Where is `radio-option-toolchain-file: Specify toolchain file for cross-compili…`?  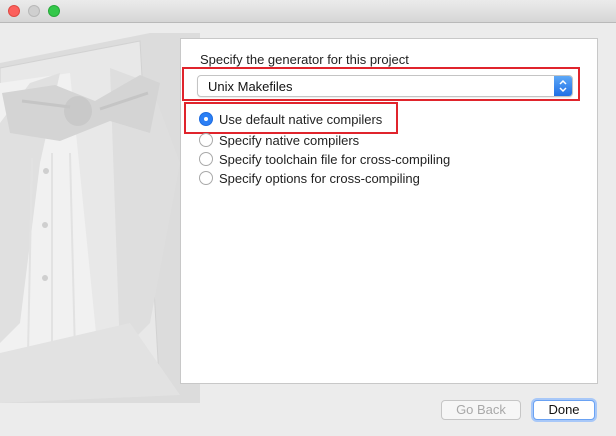
radio-option-toolchain-file: Specify toolchain file for cross-compili… is located at coordinates (324, 159).